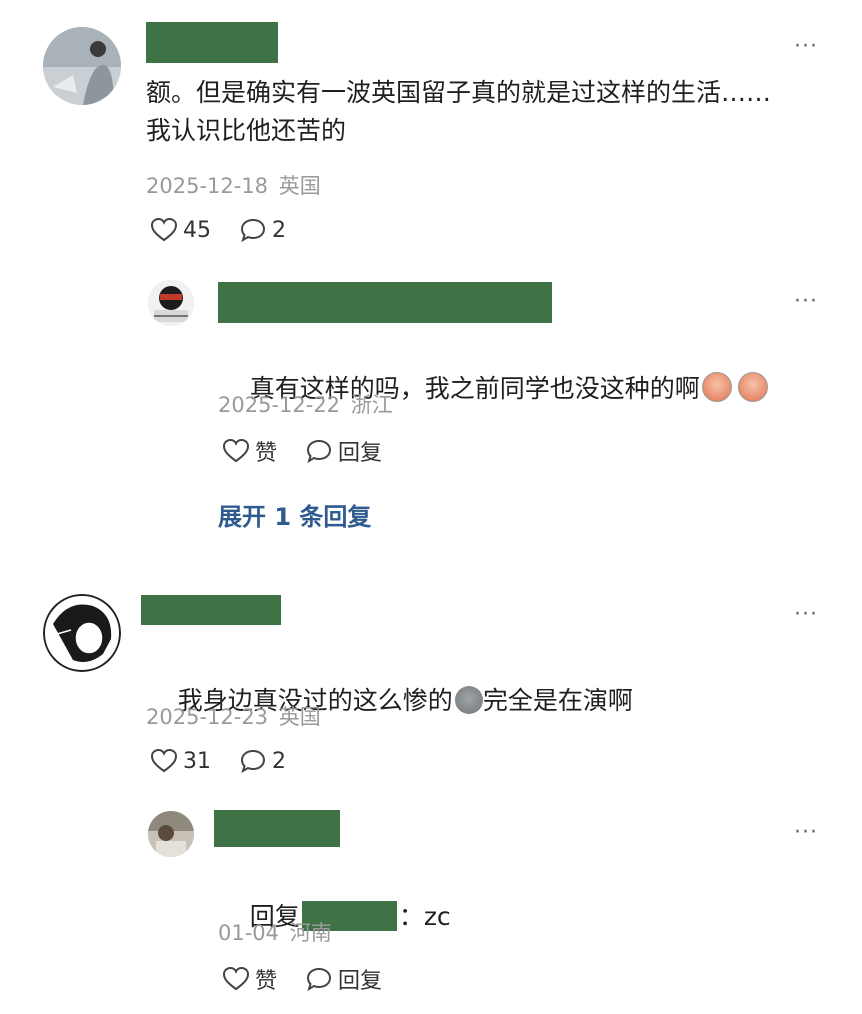 This screenshot has width=862, height=1014. I want to click on reply-button: 回复, so click(343, 979).